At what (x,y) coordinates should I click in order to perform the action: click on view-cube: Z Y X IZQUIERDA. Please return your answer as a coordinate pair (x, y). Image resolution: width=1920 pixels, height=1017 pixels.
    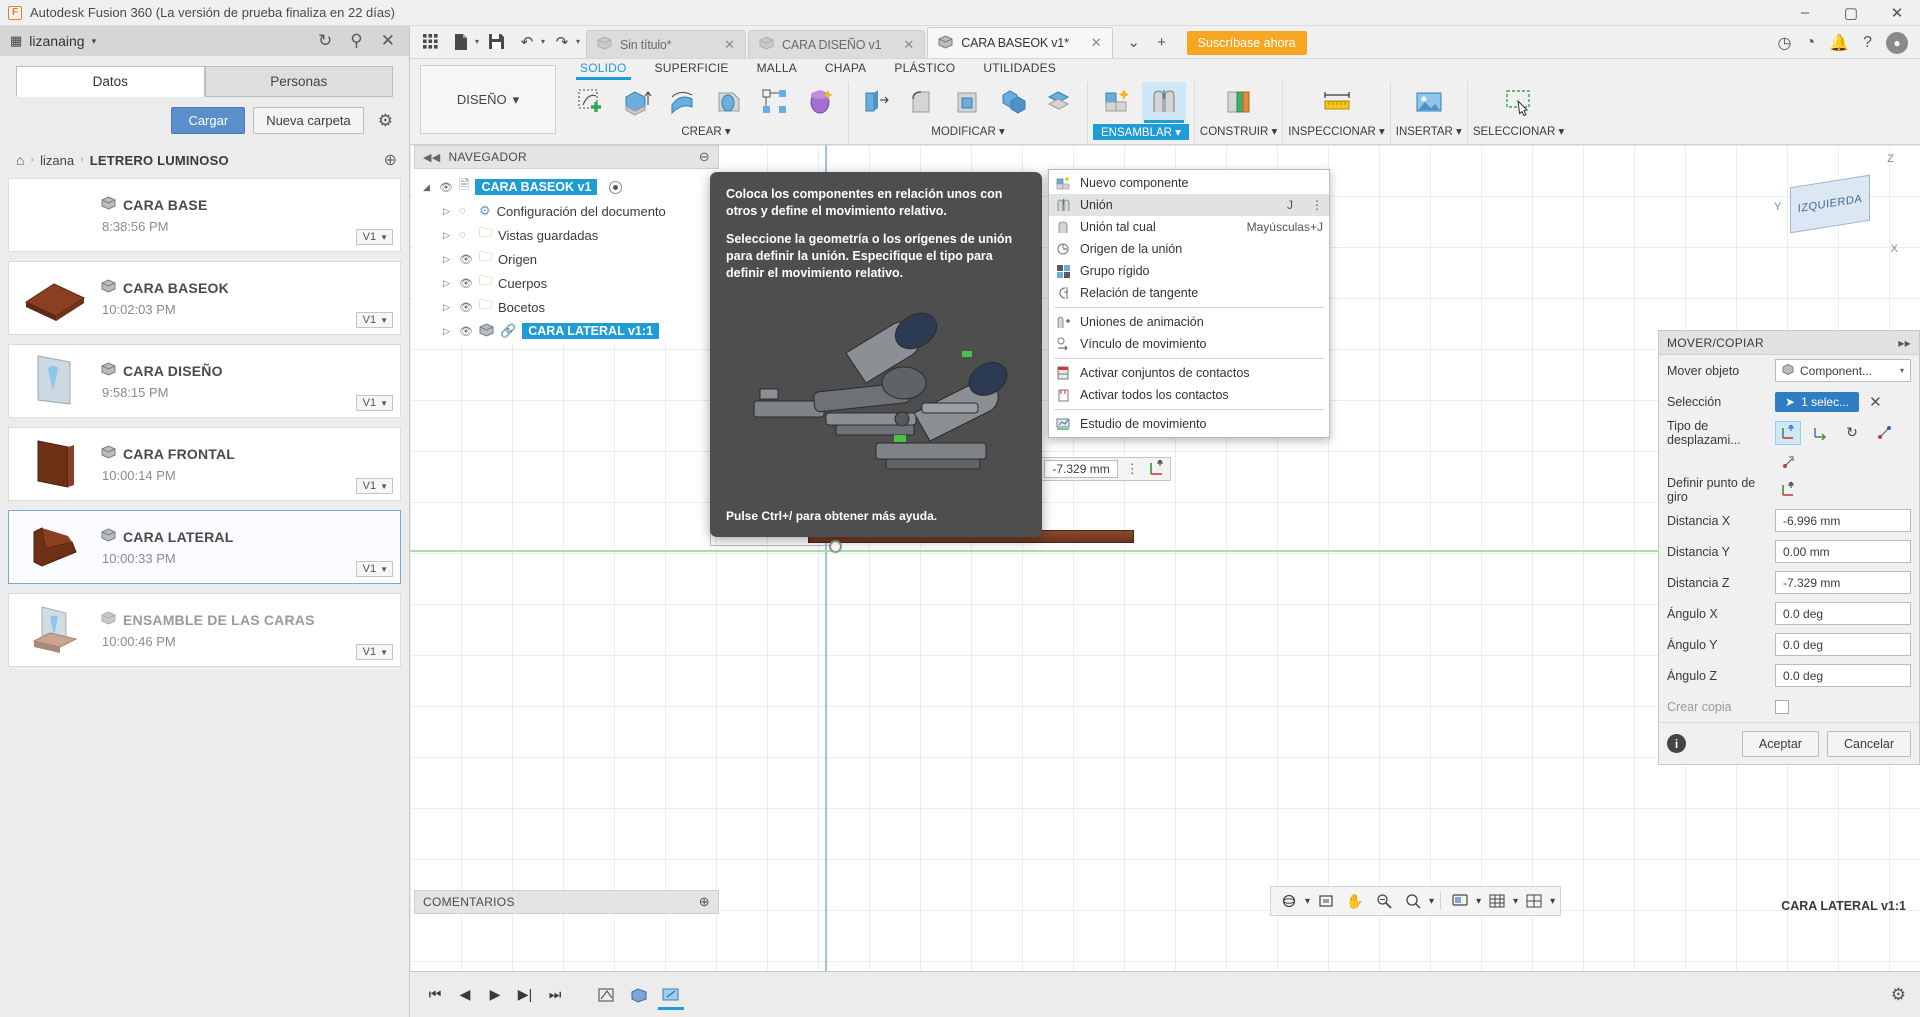
    Looking at the image, I should click on (1835, 208).